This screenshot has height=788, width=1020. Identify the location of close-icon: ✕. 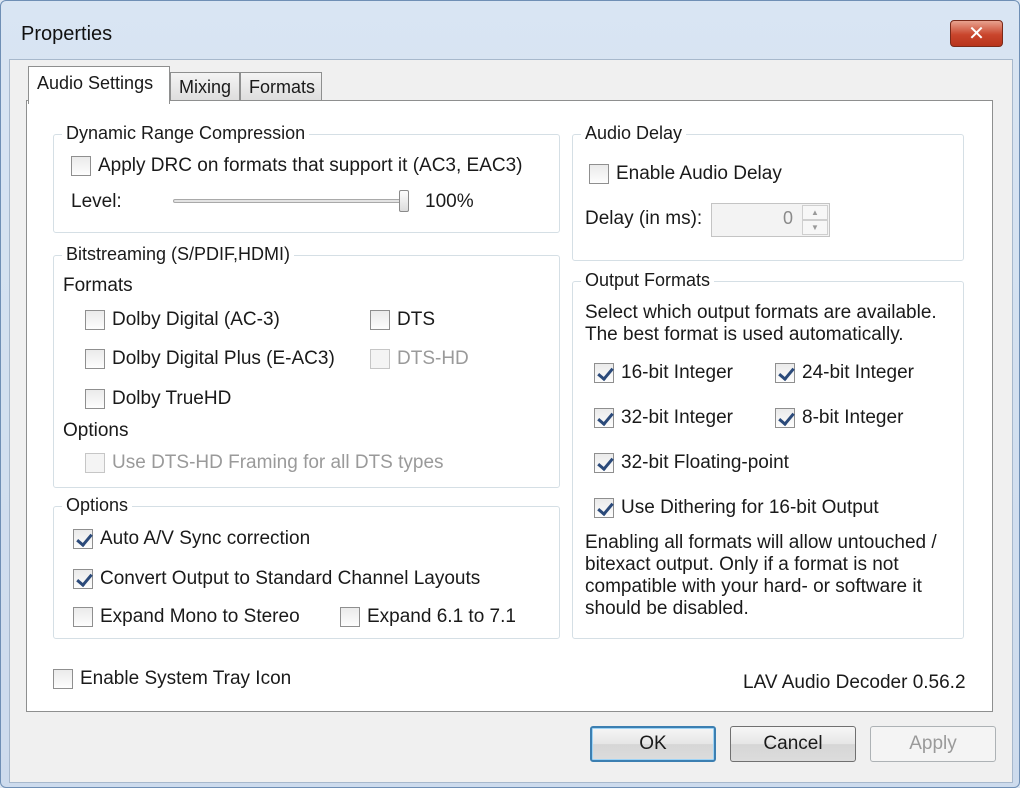
(976, 34).